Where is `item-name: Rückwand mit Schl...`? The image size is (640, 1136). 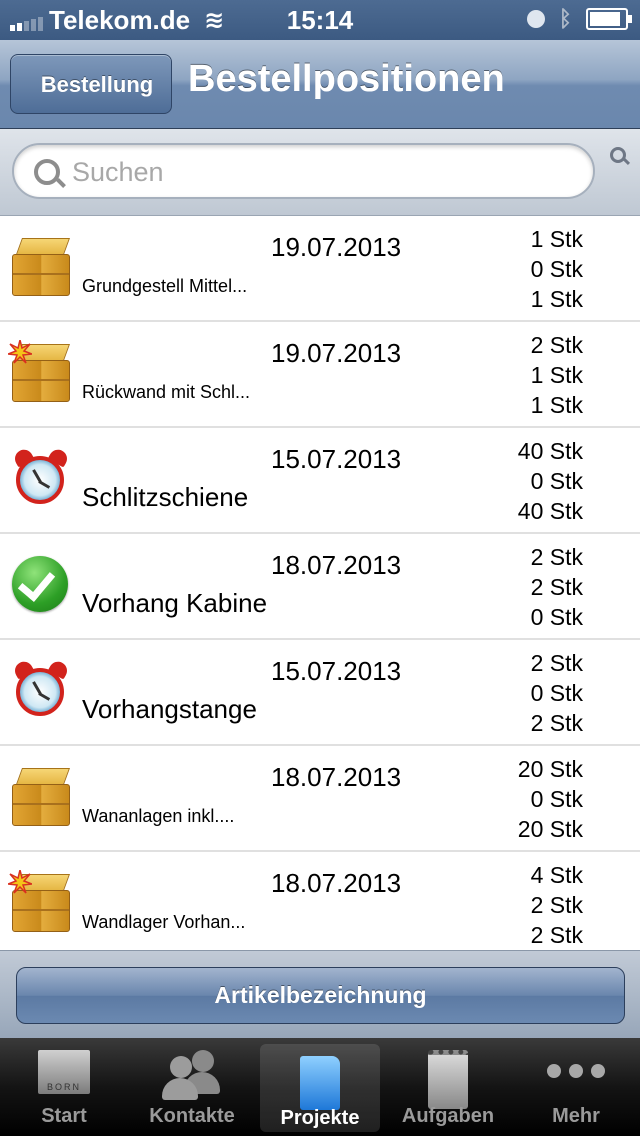 item-name: Rückwand mit Schl... is located at coordinates (166, 392).